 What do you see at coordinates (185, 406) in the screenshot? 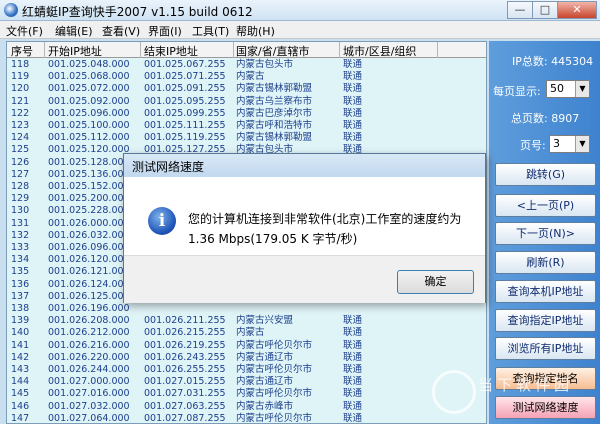
I see `cell-end-ip: 001.027.063.255` at bounding box center [185, 406].